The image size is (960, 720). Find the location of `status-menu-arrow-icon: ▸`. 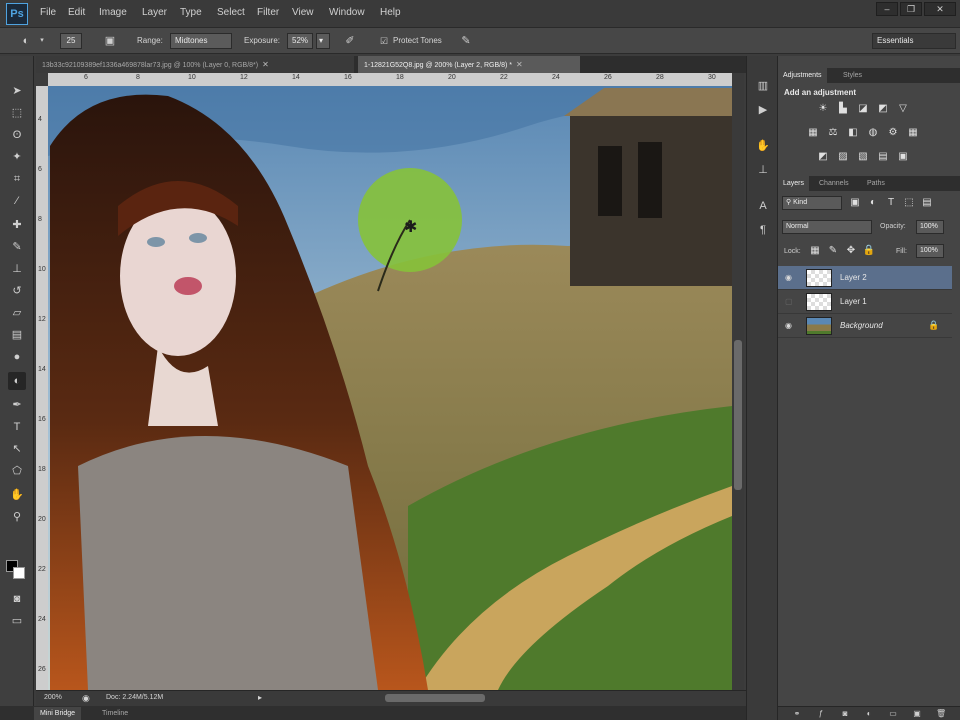

status-menu-arrow-icon: ▸ is located at coordinates (260, 697).